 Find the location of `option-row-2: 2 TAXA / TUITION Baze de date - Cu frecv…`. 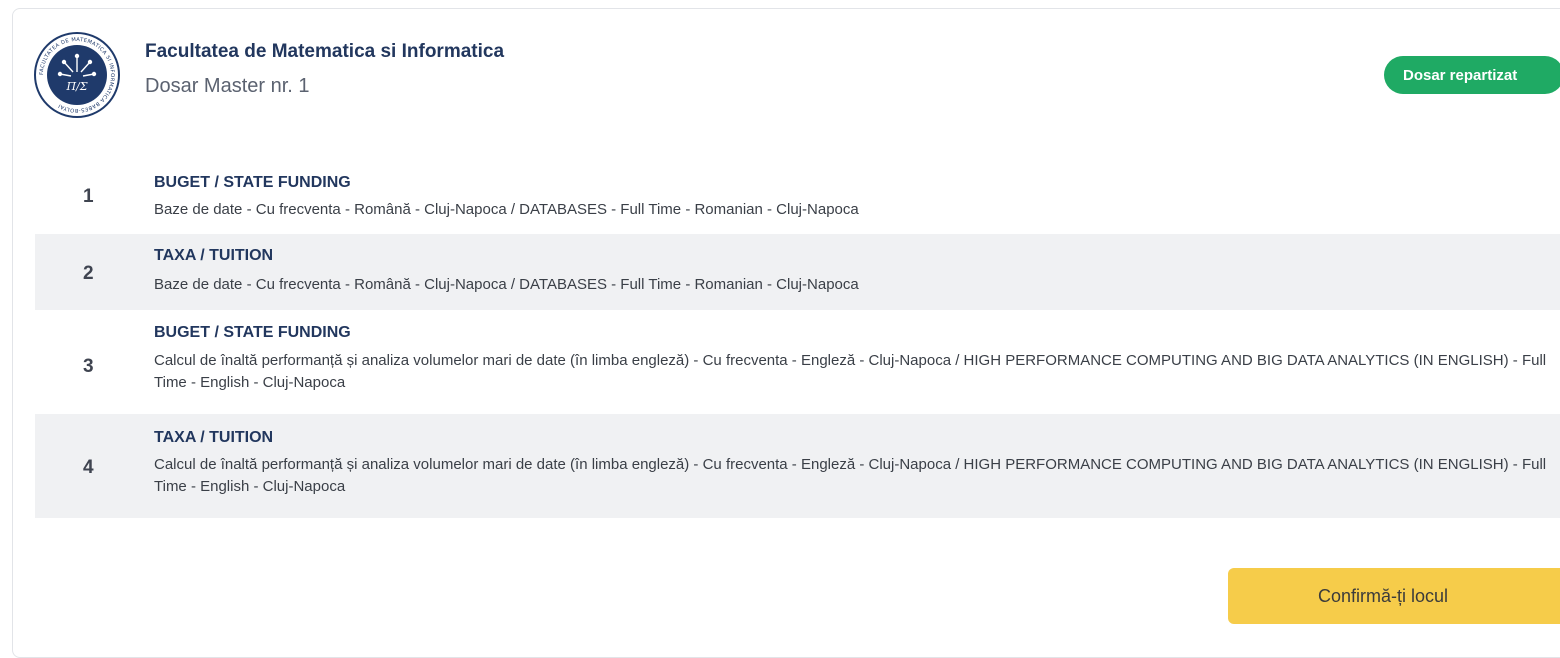

option-row-2: 2 TAXA / TUITION Baze de date - Cu frecv… is located at coordinates (797, 272).